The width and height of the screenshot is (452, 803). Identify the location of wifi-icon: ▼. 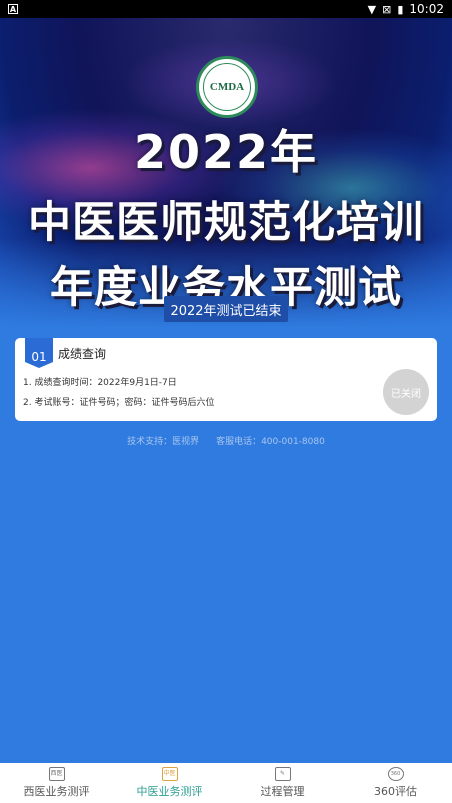
(372, 9).